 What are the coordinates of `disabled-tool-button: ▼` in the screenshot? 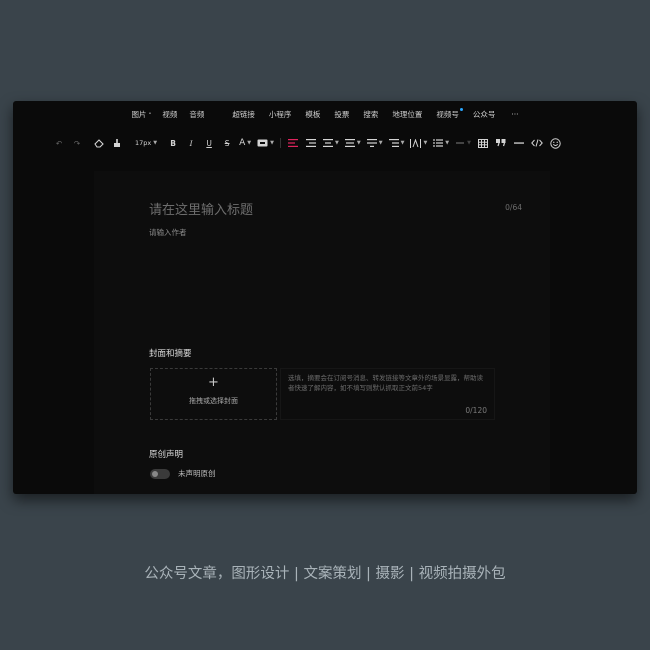 It's located at (463, 143).